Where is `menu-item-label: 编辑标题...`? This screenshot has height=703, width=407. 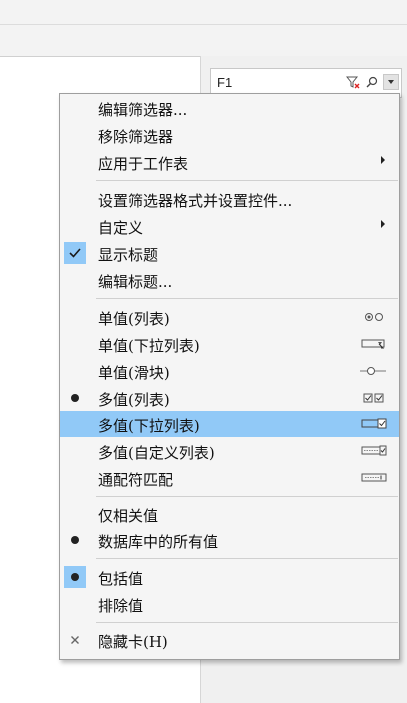
menu-item-label: 编辑标题... is located at coordinates (135, 282).